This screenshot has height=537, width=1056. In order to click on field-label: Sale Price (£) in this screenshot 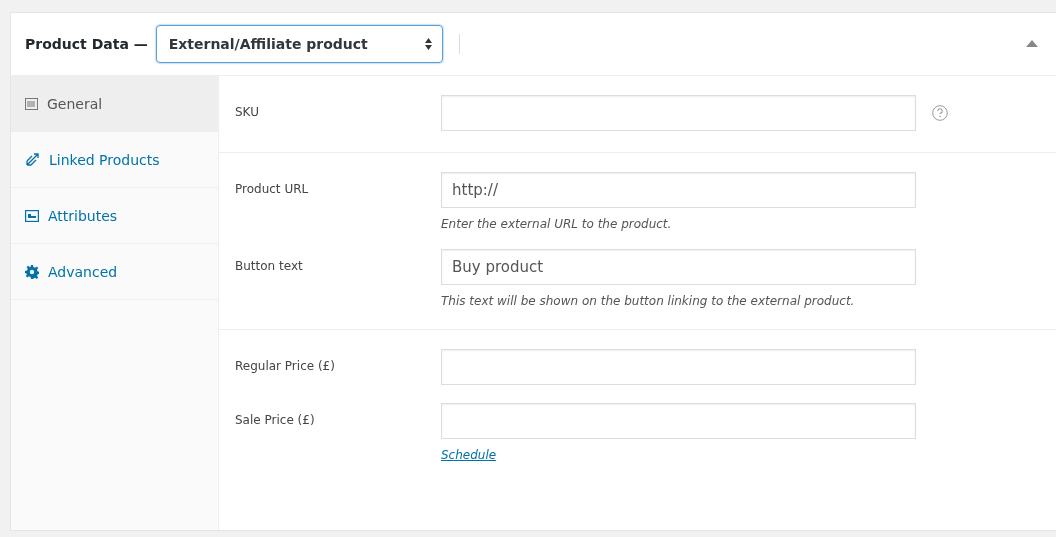, I will do `click(275, 420)`.